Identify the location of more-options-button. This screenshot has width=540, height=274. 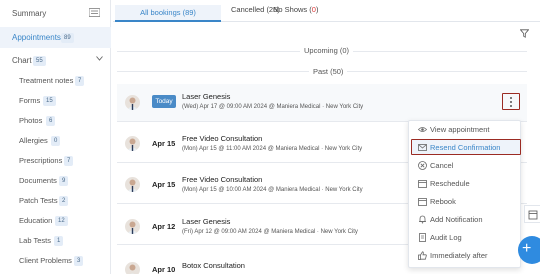
(511, 101).